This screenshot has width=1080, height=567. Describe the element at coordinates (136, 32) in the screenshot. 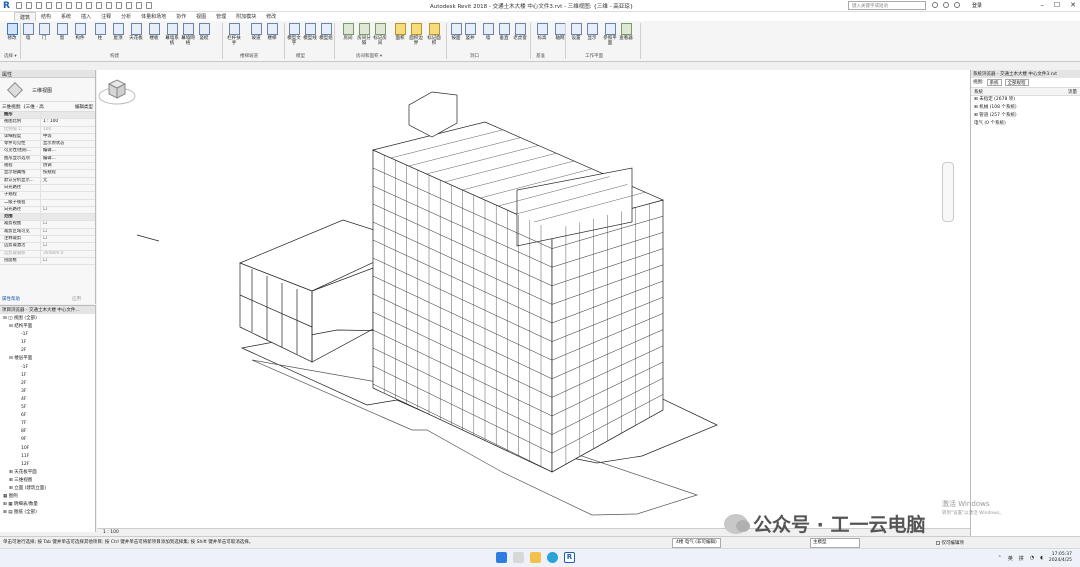

I see `ribbon-button-7: 天花板` at that location.